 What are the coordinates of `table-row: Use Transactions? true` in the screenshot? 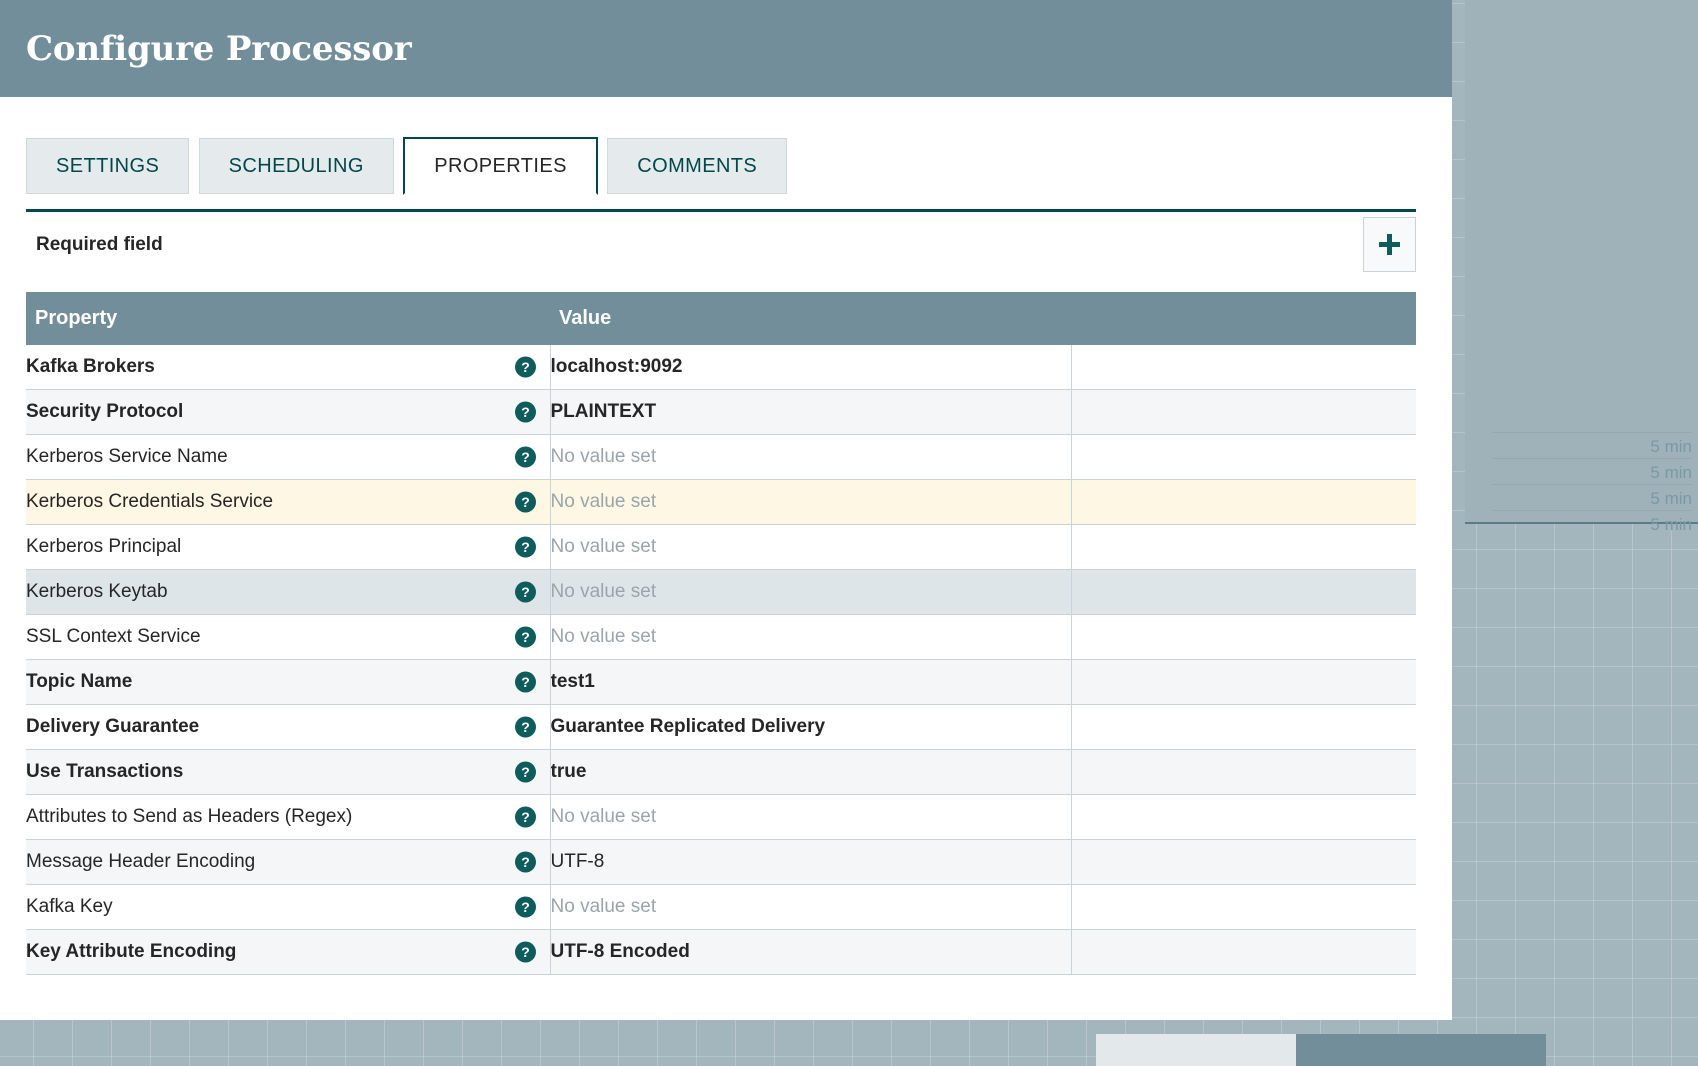 It's located at (721, 772).